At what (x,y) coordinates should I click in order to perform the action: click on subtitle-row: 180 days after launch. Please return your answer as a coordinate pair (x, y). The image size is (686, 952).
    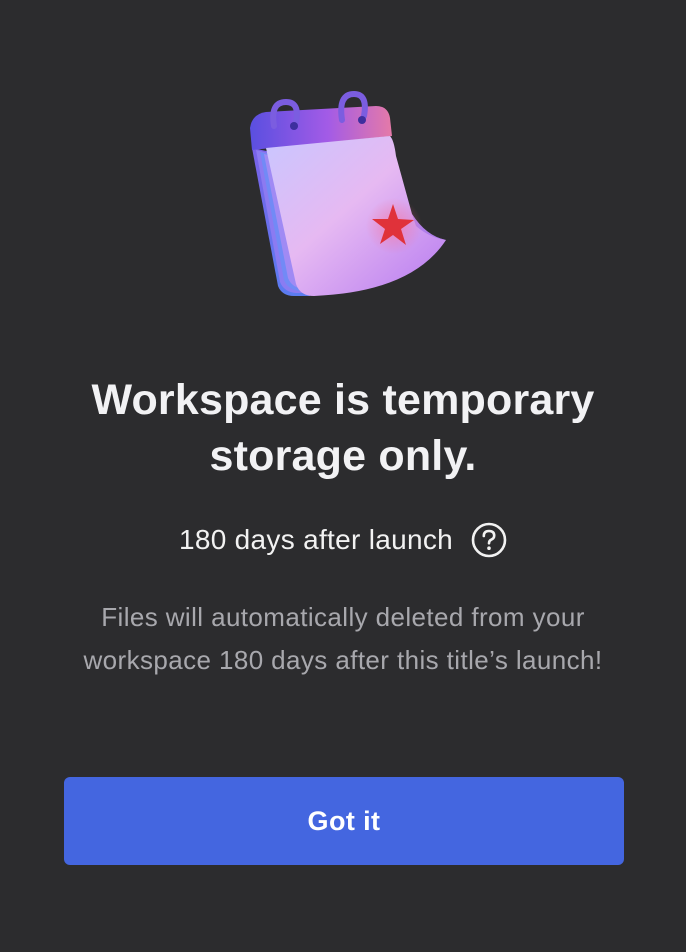
    Looking at the image, I should click on (343, 540).